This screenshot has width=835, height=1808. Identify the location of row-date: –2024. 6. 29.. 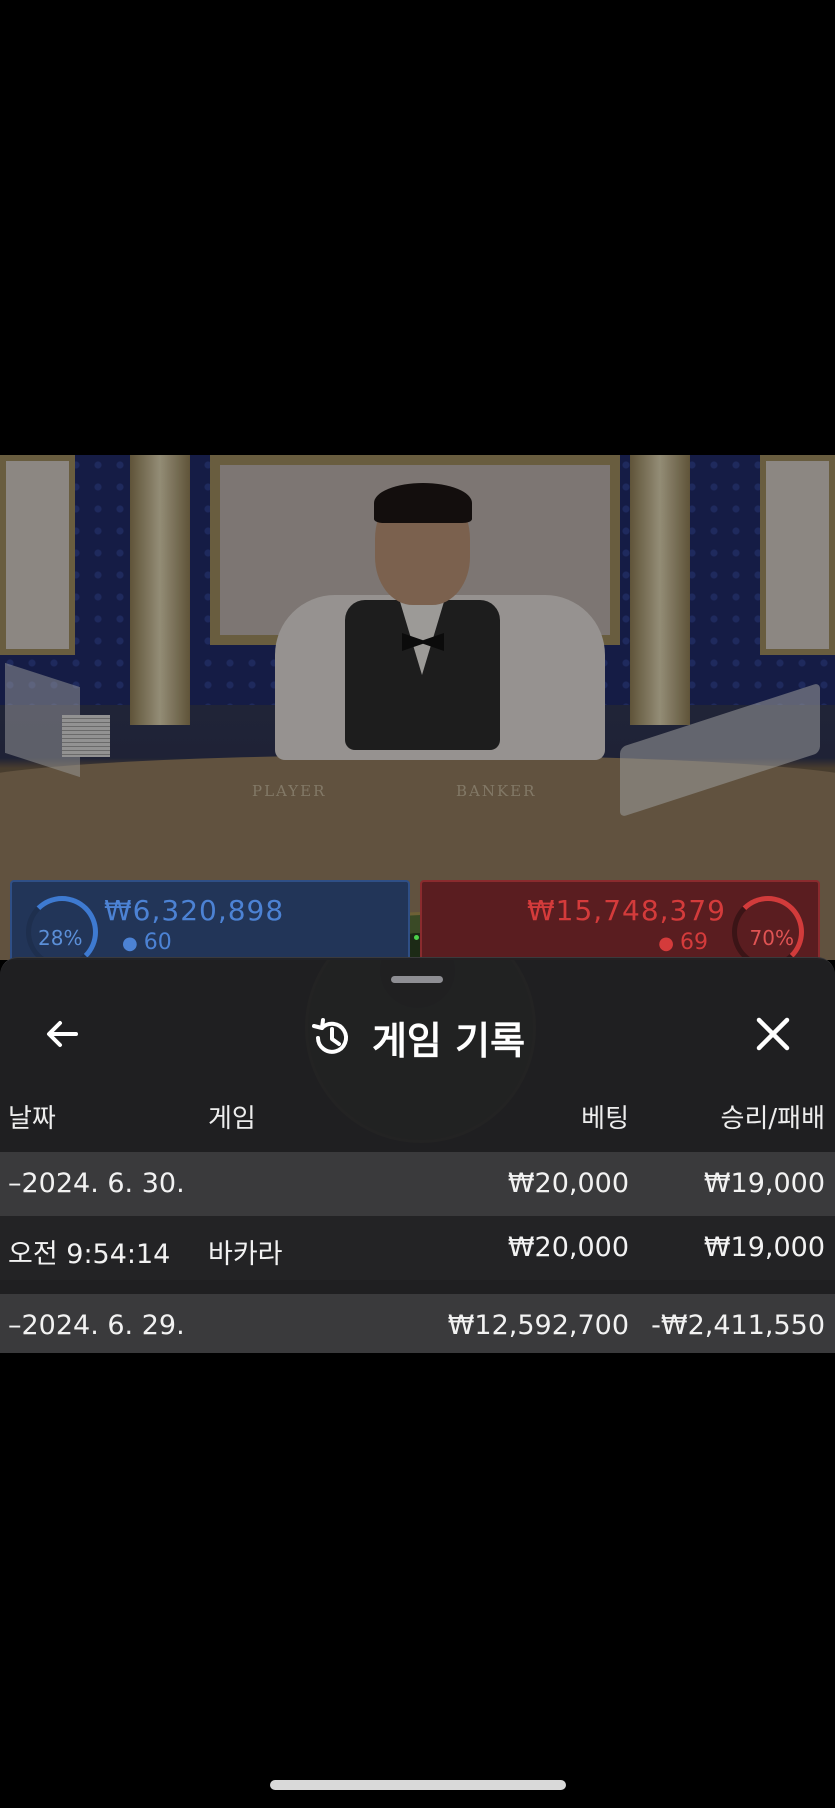
(96, 1325).